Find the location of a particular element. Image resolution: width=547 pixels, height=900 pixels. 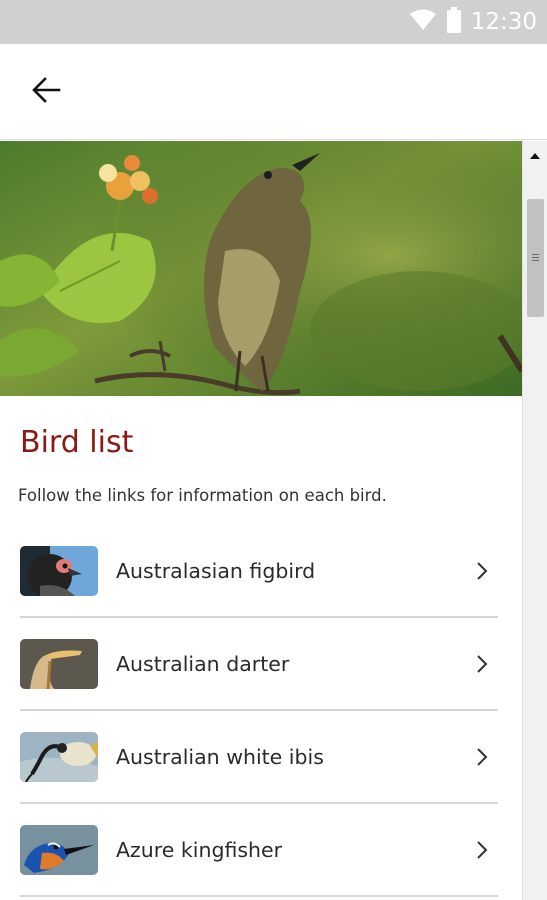

list-item: Azure kingfisher is located at coordinates (259, 850).